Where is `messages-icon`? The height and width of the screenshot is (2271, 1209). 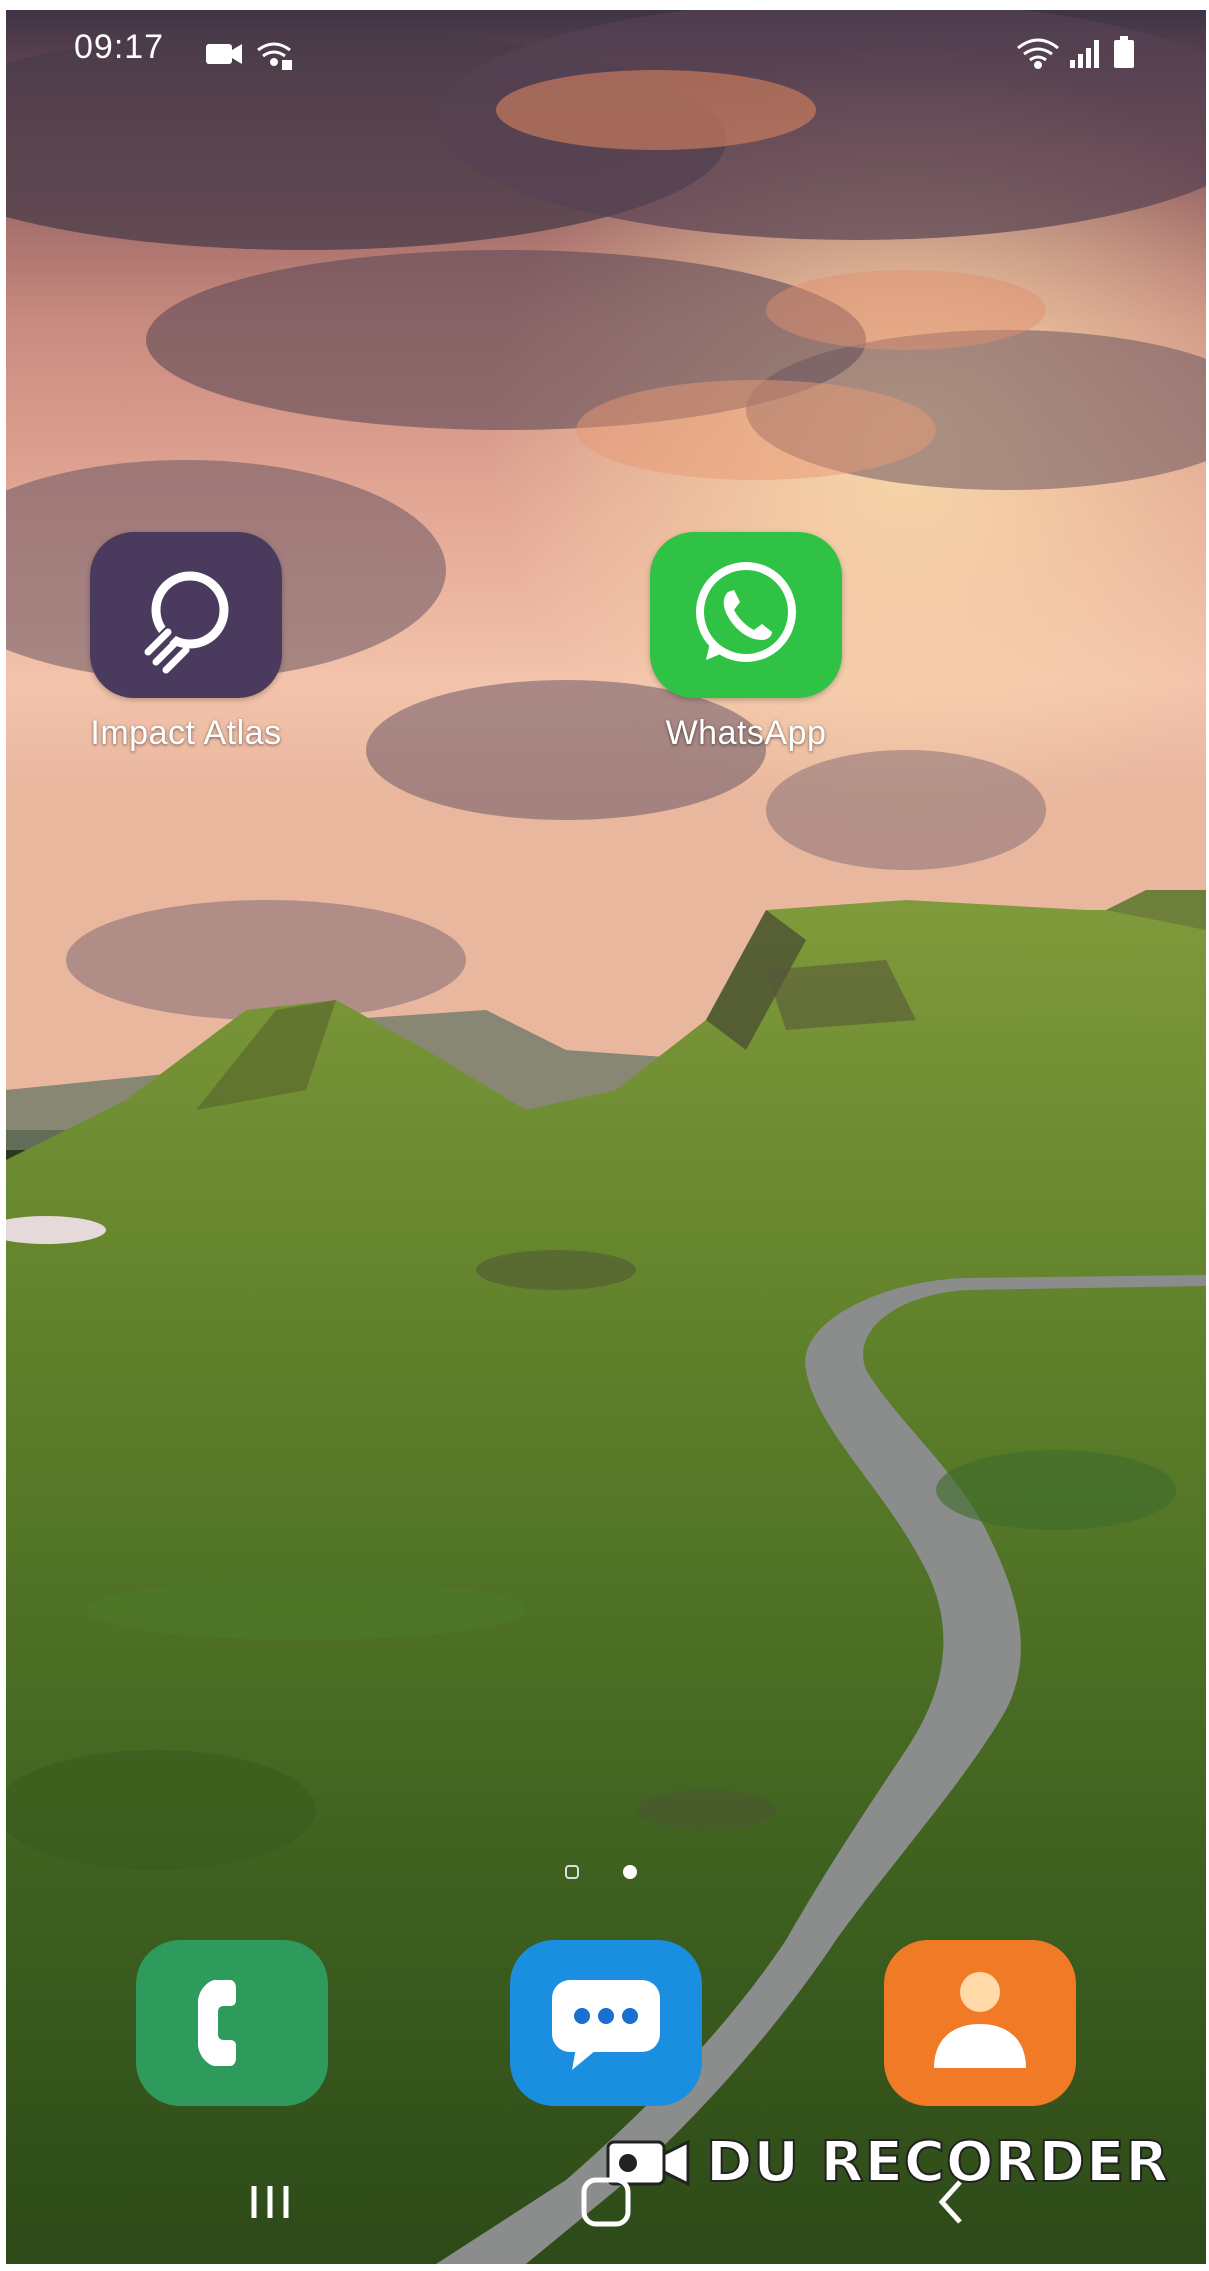 messages-icon is located at coordinates (606, 2025).